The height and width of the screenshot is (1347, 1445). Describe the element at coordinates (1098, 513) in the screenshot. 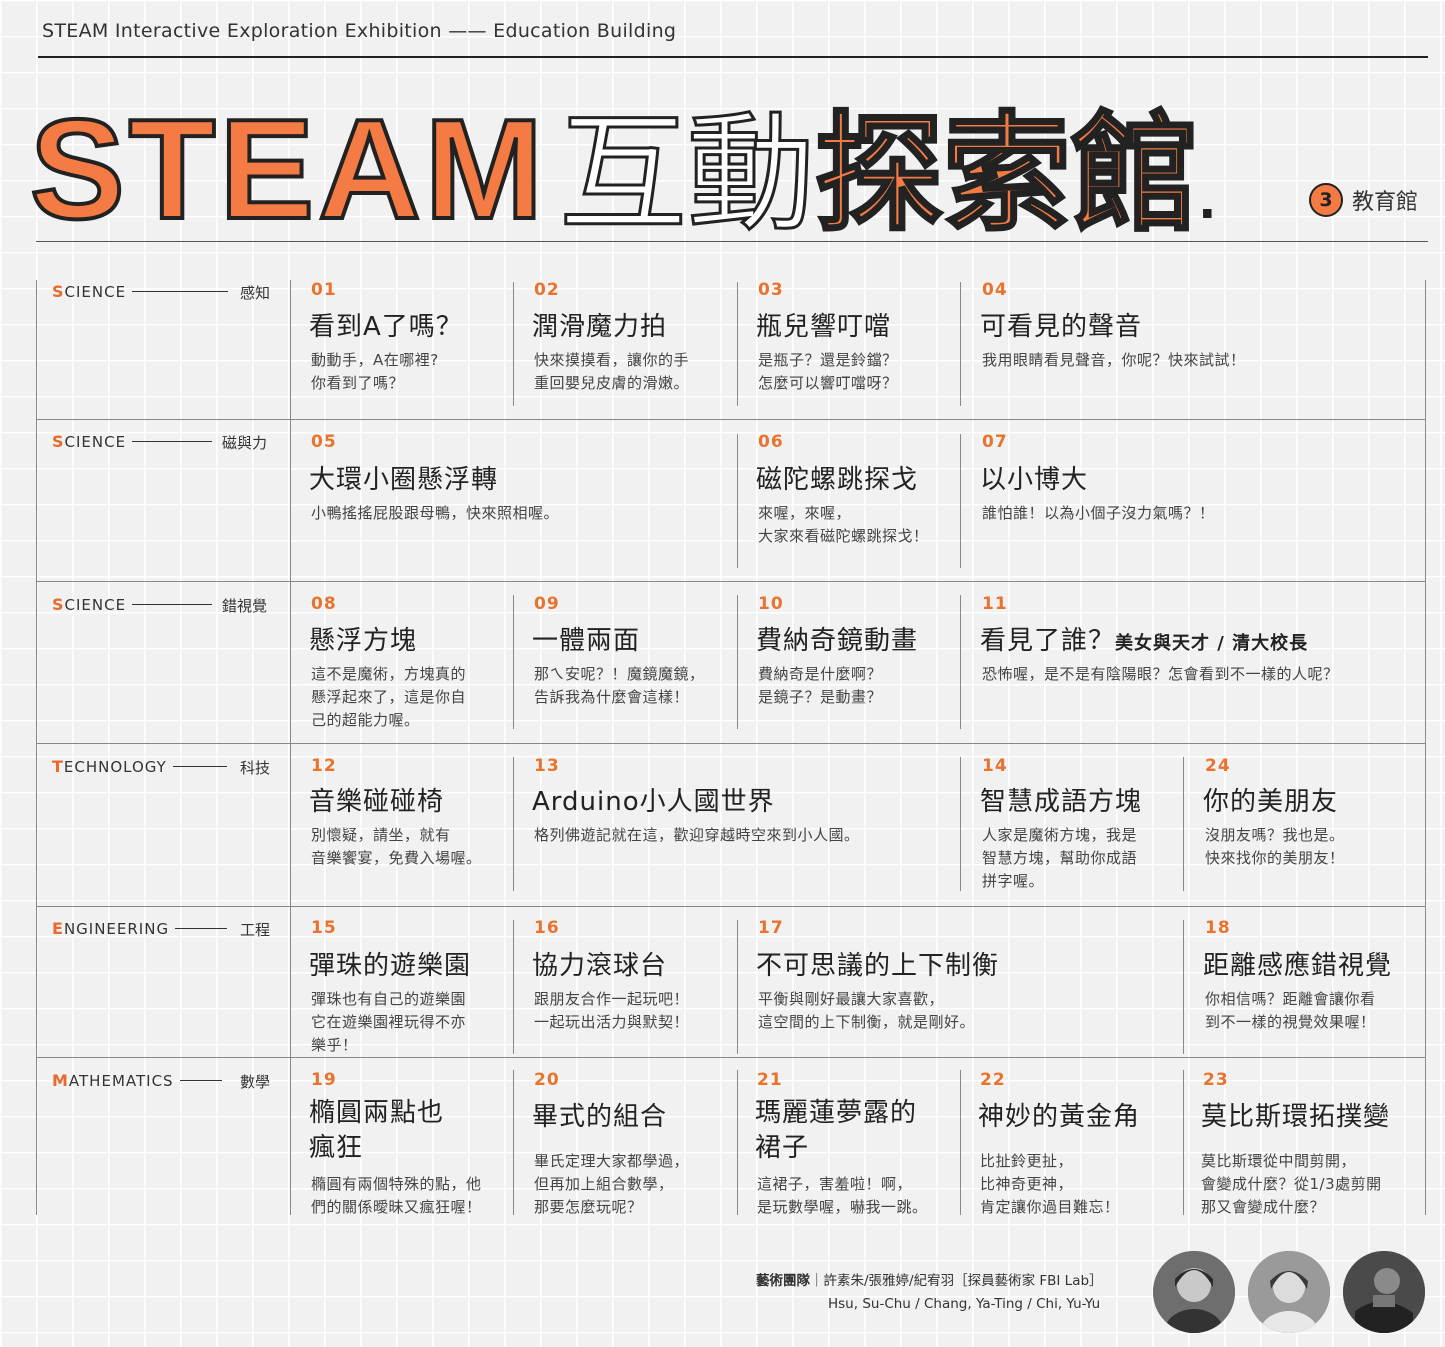

I see `exhibit-description: 誰怕誰！以為小個子沒力氣嗎？！` at that location.